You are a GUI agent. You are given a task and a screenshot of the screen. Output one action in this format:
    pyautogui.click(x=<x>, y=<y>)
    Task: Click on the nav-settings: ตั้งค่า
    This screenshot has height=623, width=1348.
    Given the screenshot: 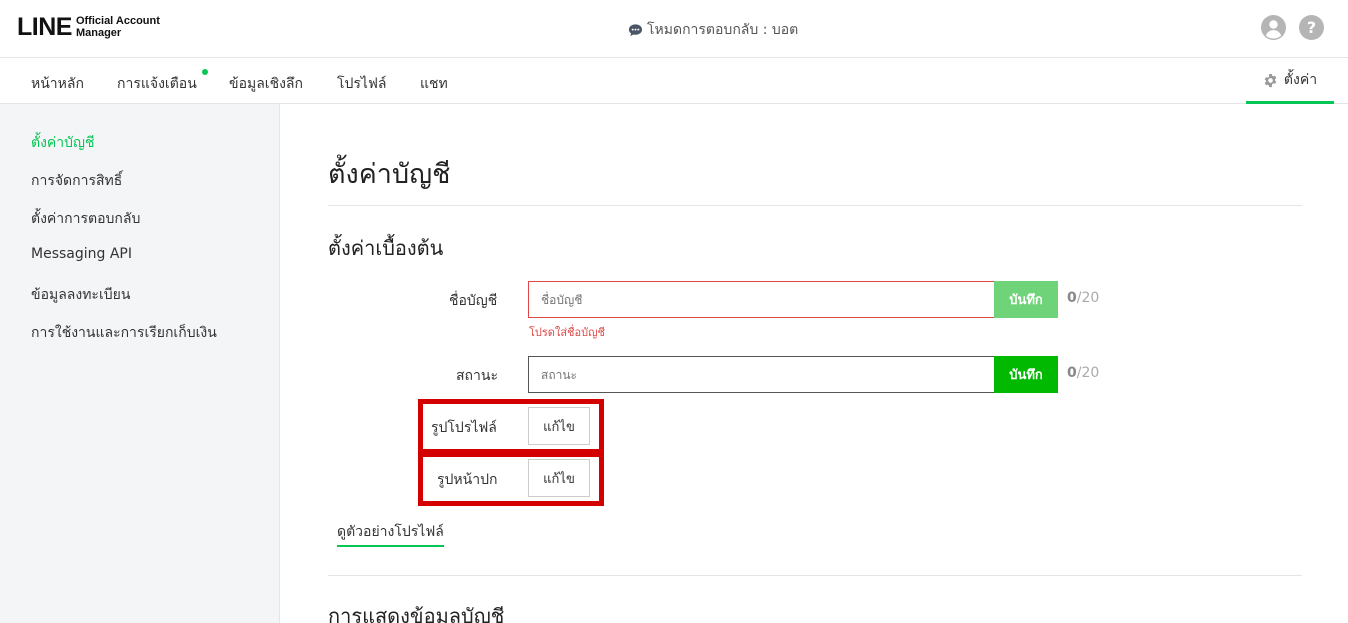 What is the action you would take?
    pyautogui.click(x=1290, y=81)
    